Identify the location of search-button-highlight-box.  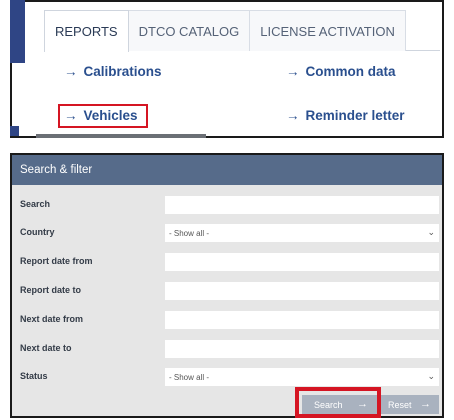
(338, 402).